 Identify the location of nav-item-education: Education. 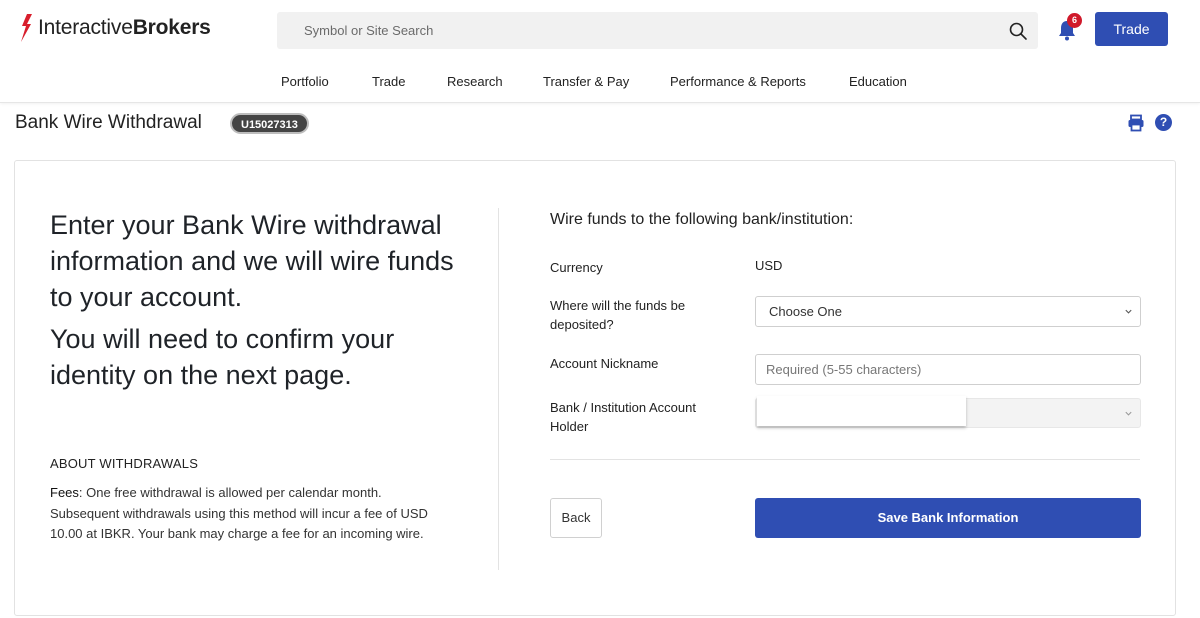
(878, 81).